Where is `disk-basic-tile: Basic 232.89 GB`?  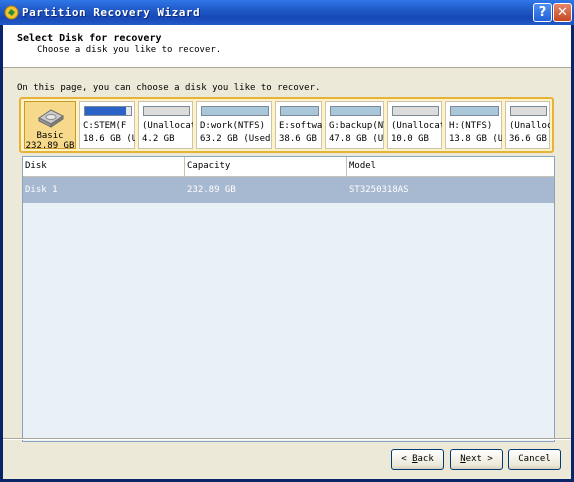
disk-basic-tile: Basic 232.89 GB is located at coordinates (50, 126).